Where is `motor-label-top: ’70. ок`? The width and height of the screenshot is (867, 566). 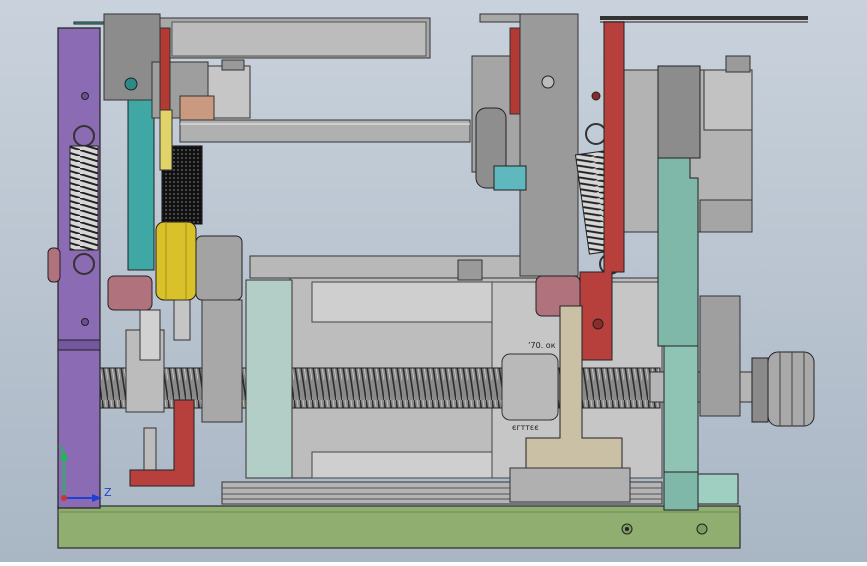
motor-label-top: ’70. ок is located at coordinates (542, 345).